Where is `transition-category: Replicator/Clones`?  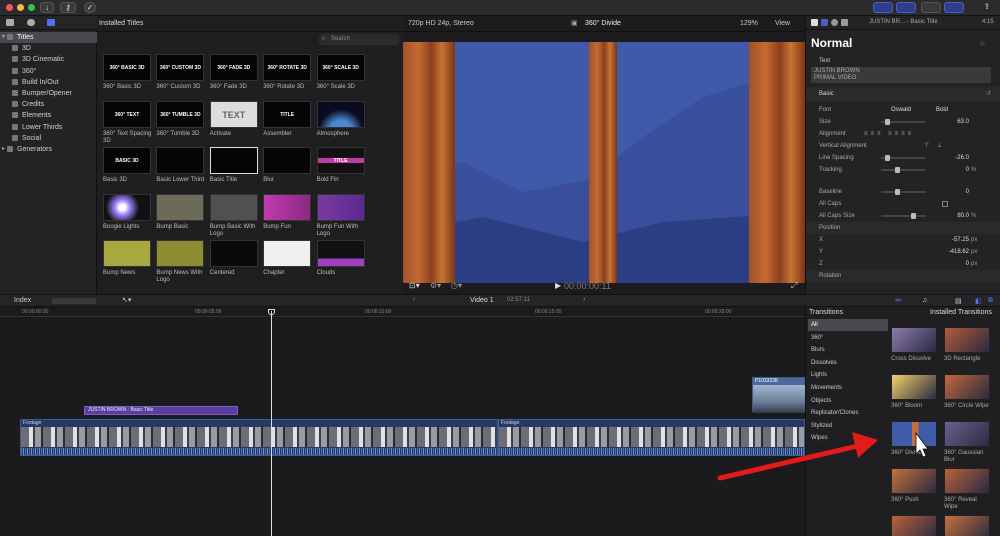 transition-category: Replicator/Clones is located at coordinates (848, 413).